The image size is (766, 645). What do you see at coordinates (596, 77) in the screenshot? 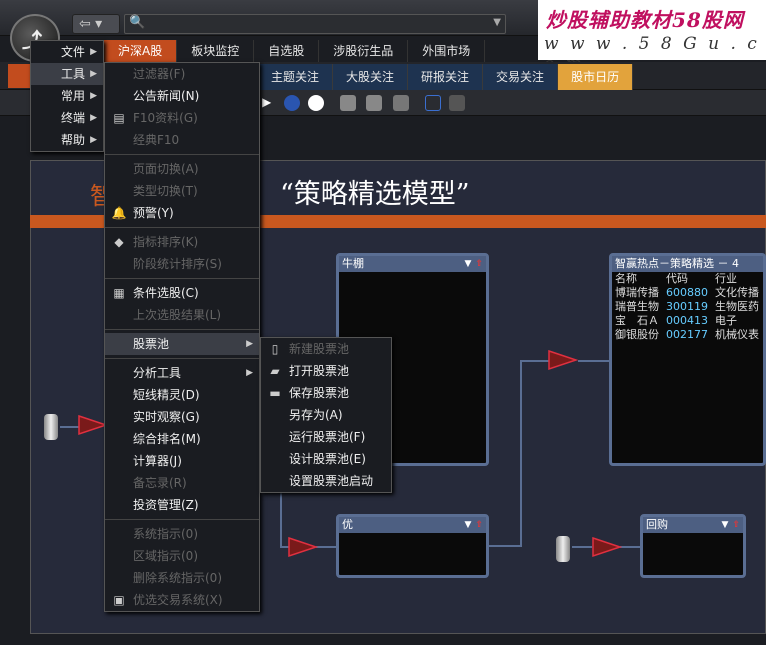
I see `tab-calendar: 股市日历` at bounding box center [596, 77].